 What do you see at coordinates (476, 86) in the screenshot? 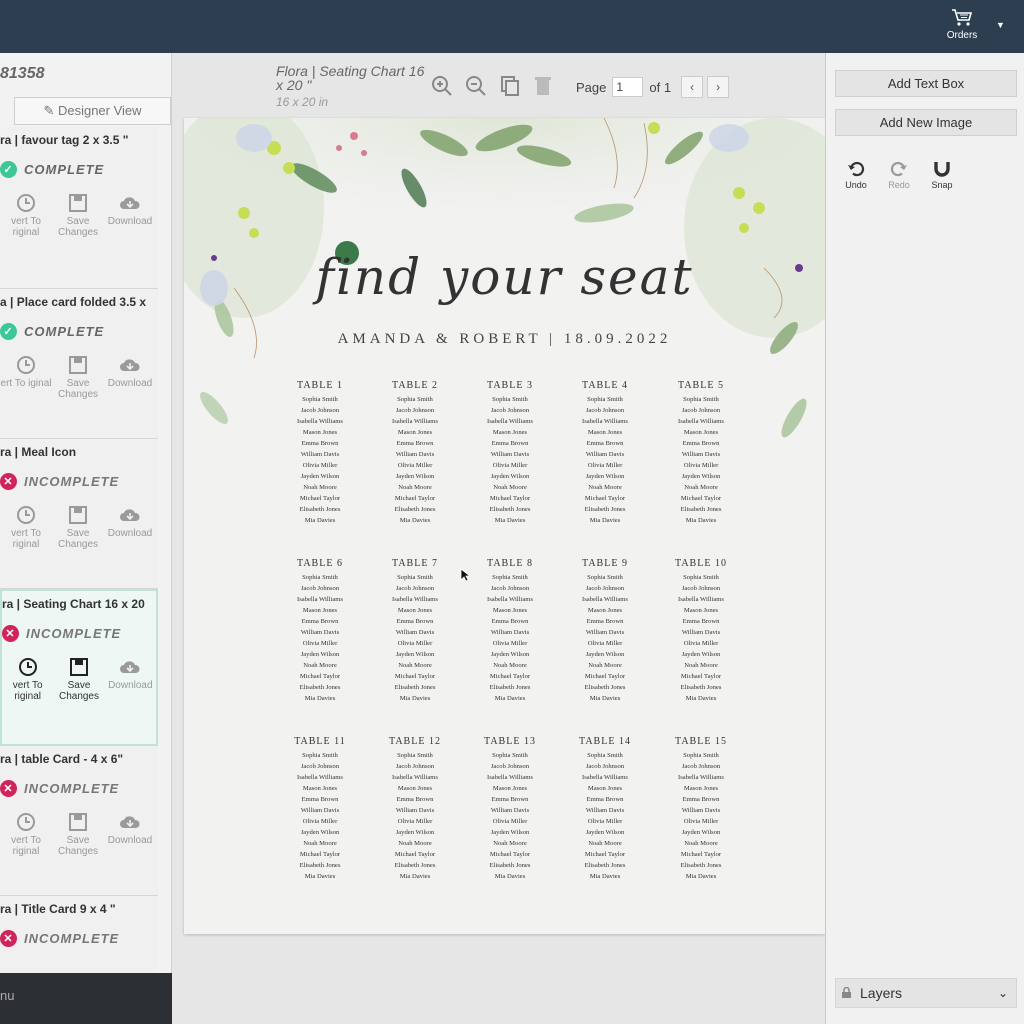
I see `zoom-out-icon` at bounding box center [476, 86].